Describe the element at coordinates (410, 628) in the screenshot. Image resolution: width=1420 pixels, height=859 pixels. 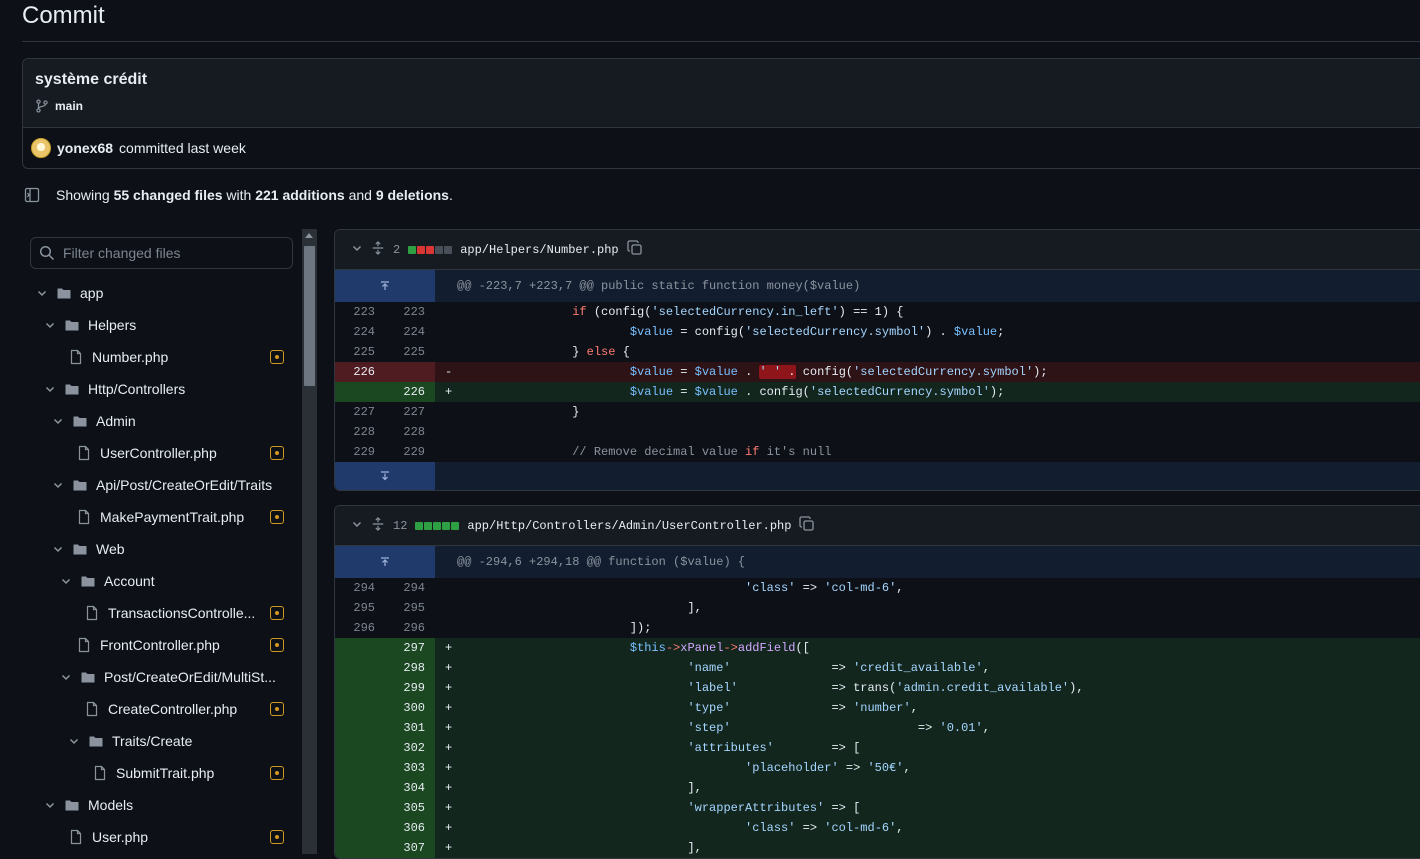
I see `new-line-number: 296` at that location.